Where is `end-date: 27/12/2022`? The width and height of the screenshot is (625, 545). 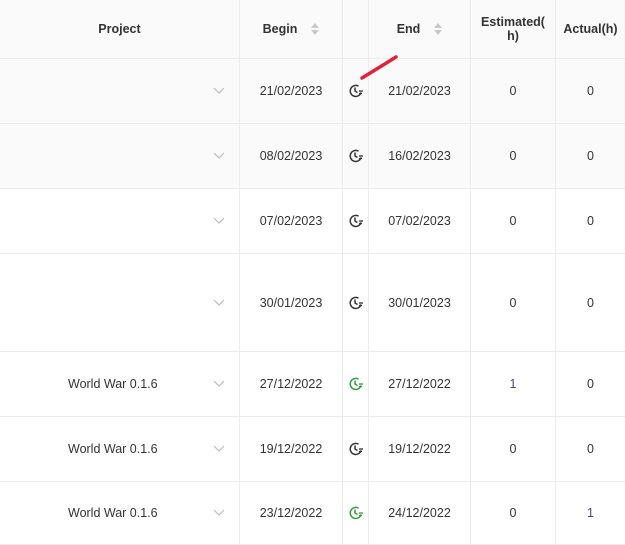 end-date: 27/12/2022 is located at coordinates (420, 384).